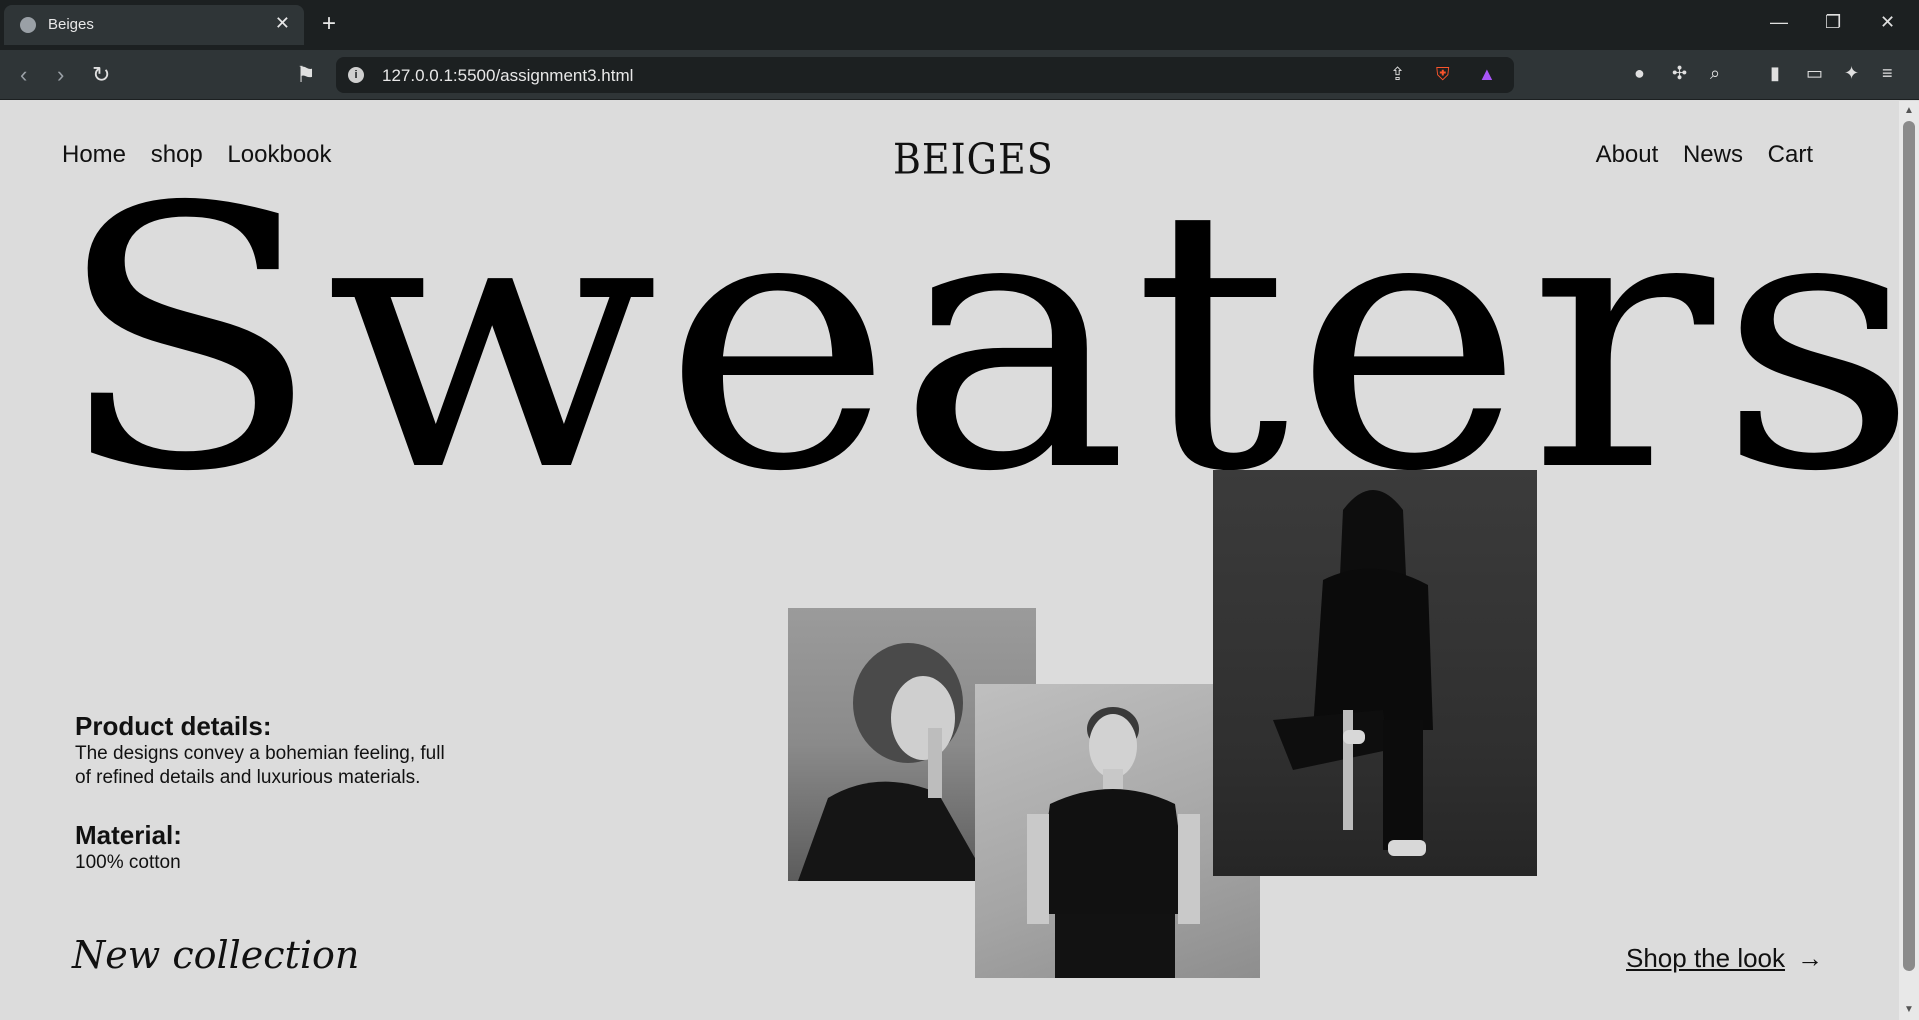 The height and width of the screenshot is (1020, 1919). What do you see at coordinates (154, 25) in the screenshot?
I see `browser-tab: Beiges ✕` at bounding box center [154, 25].